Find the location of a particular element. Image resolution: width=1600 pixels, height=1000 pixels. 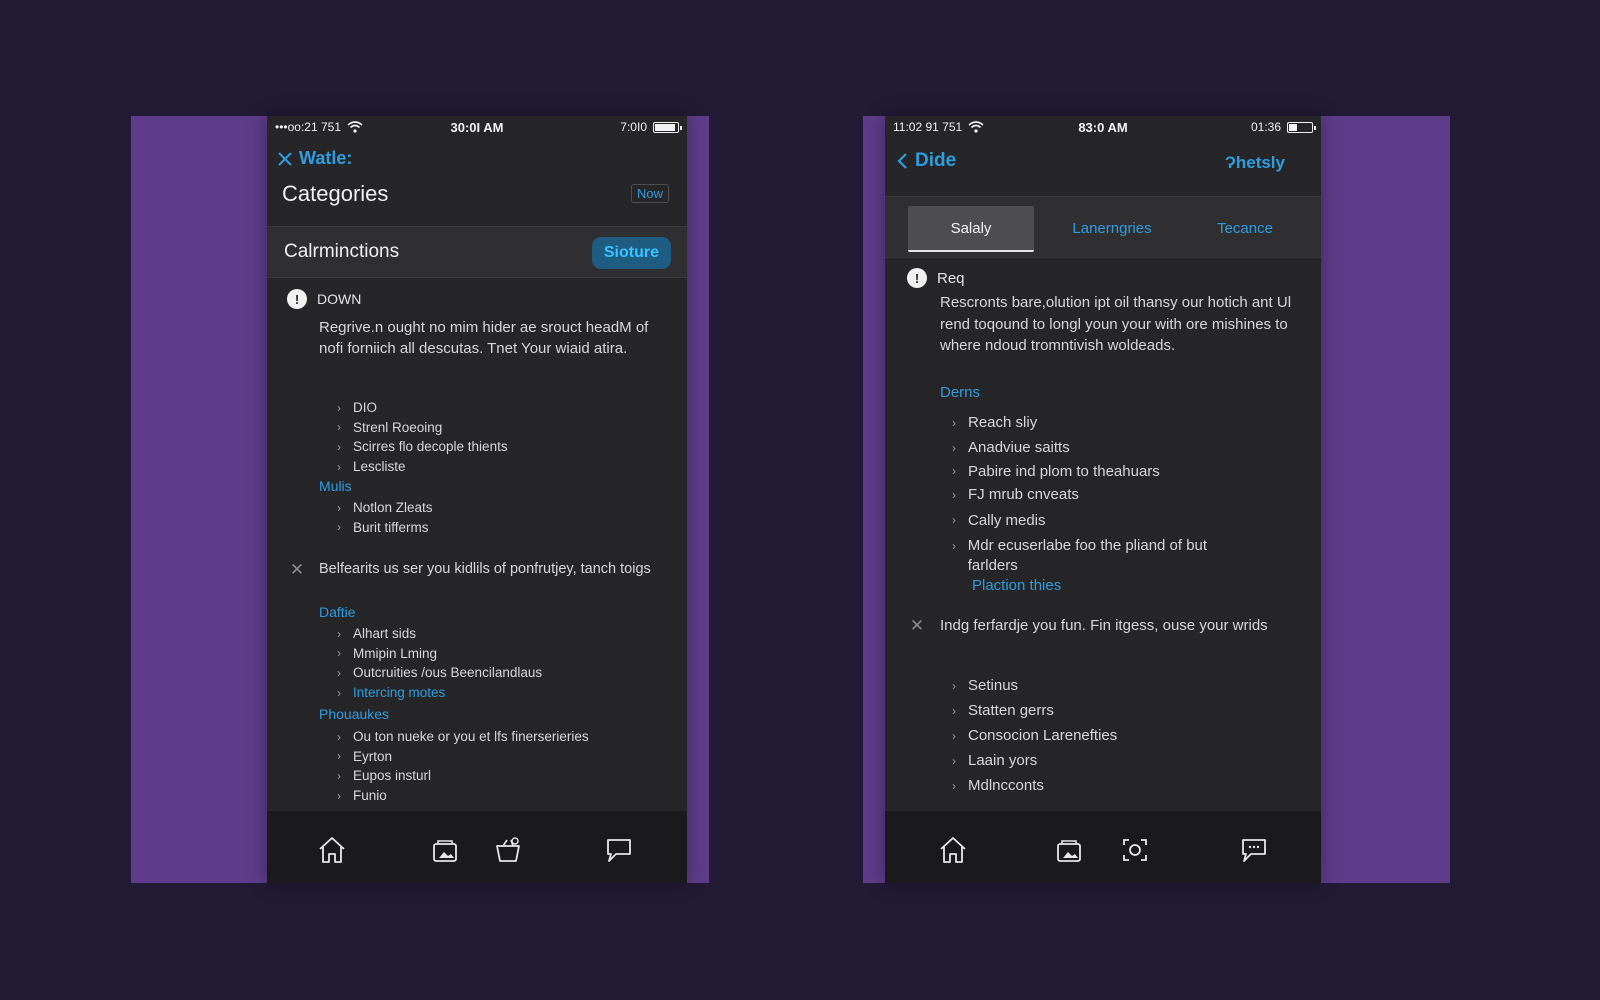

status-right-text: 7:0I0 is located at coordinates (633, 127).